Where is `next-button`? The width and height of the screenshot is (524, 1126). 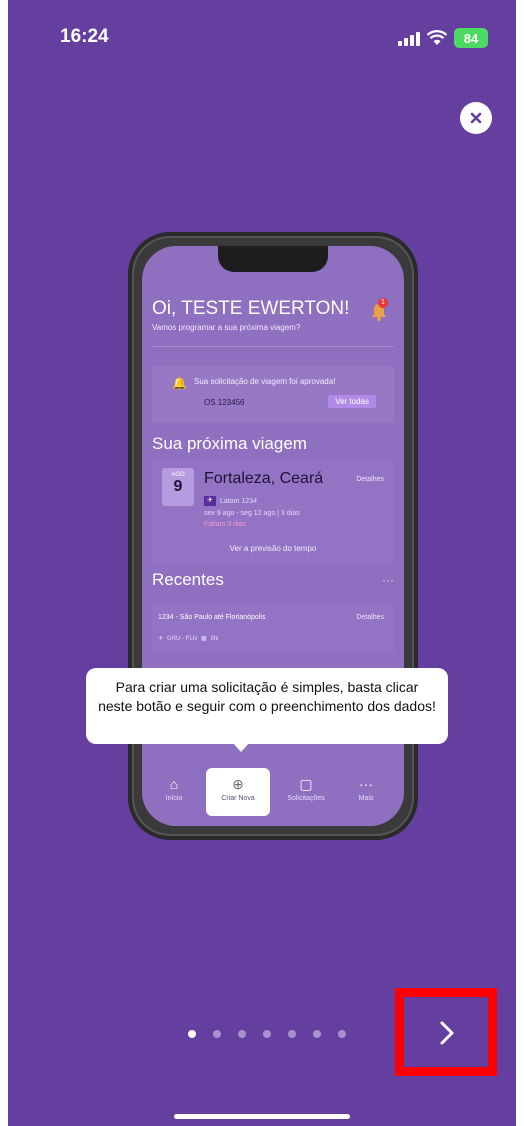 next-button is located at coordinates (447, 1033).